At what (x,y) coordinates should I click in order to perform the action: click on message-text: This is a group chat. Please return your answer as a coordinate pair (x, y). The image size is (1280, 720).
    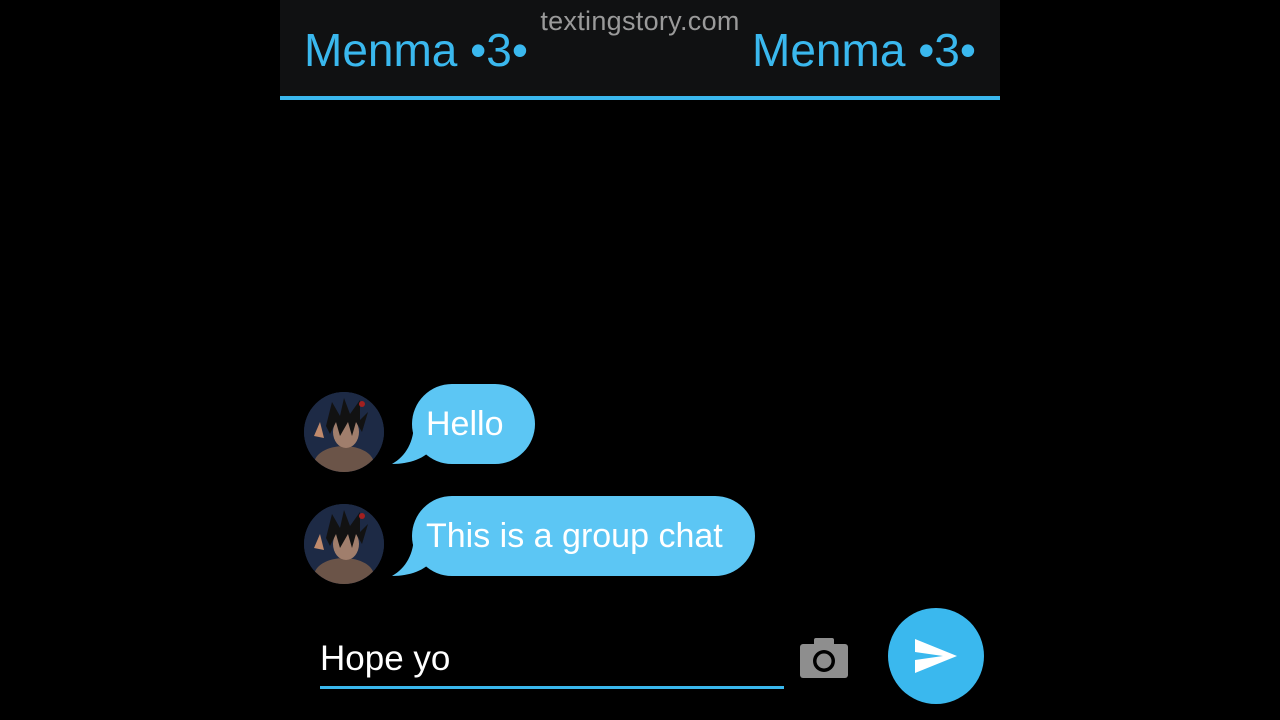
    Looking at the image, I should click on (574, 535).